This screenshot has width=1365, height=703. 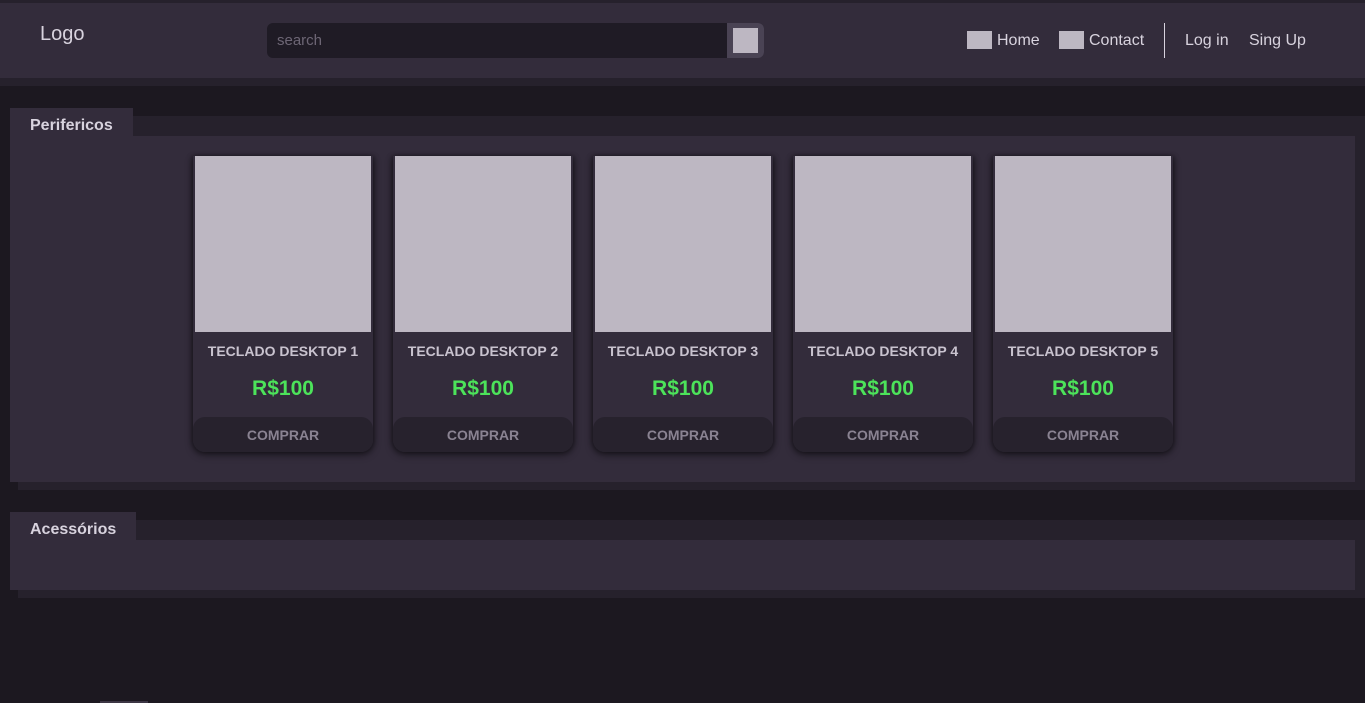 I want to click on signup-link: Sing Up, so click(x=1277, y=41).